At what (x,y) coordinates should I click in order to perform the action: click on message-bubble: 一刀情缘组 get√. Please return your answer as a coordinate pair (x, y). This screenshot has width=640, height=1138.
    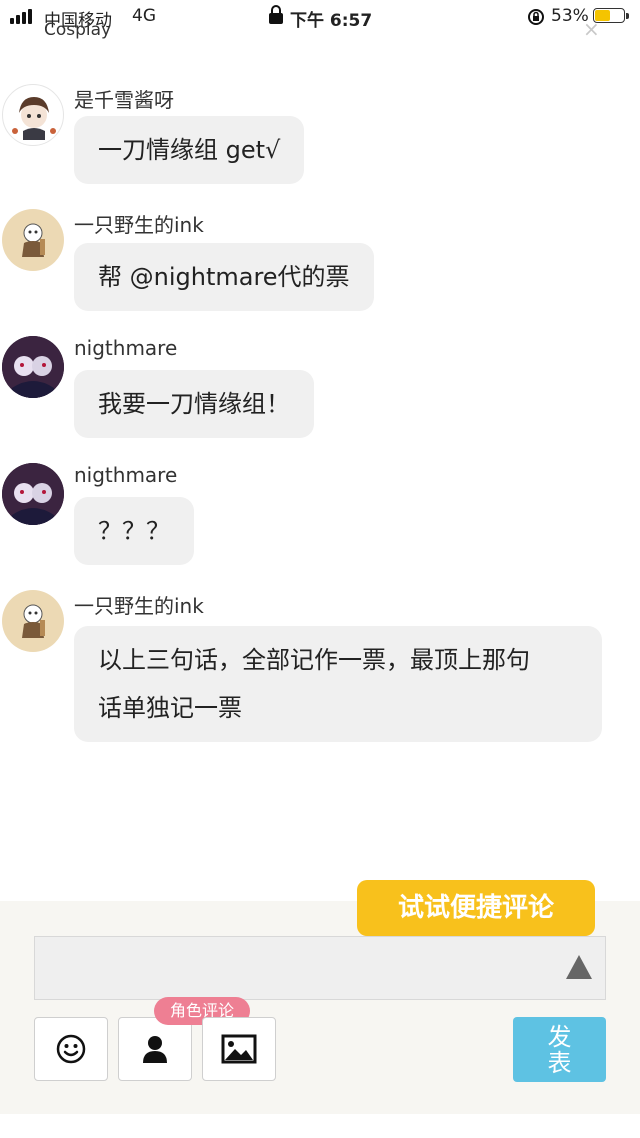
    Looking at the image, I should click on (189, 150).